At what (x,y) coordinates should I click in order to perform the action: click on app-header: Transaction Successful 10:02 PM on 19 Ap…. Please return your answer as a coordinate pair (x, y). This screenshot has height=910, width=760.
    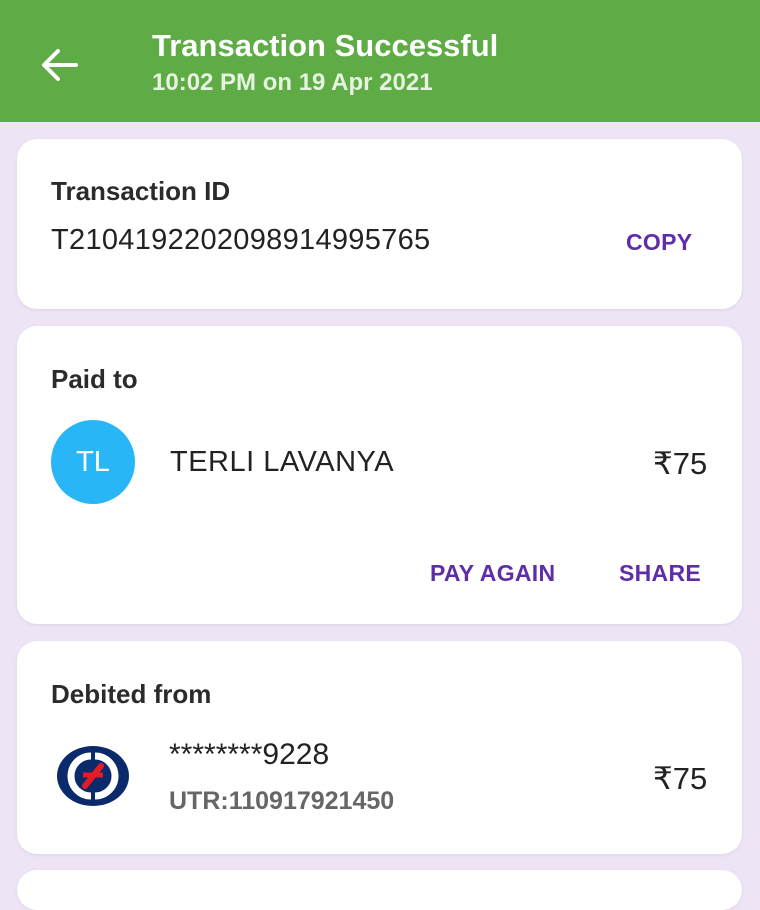
    Looking at the image, I should click on (380, 61).